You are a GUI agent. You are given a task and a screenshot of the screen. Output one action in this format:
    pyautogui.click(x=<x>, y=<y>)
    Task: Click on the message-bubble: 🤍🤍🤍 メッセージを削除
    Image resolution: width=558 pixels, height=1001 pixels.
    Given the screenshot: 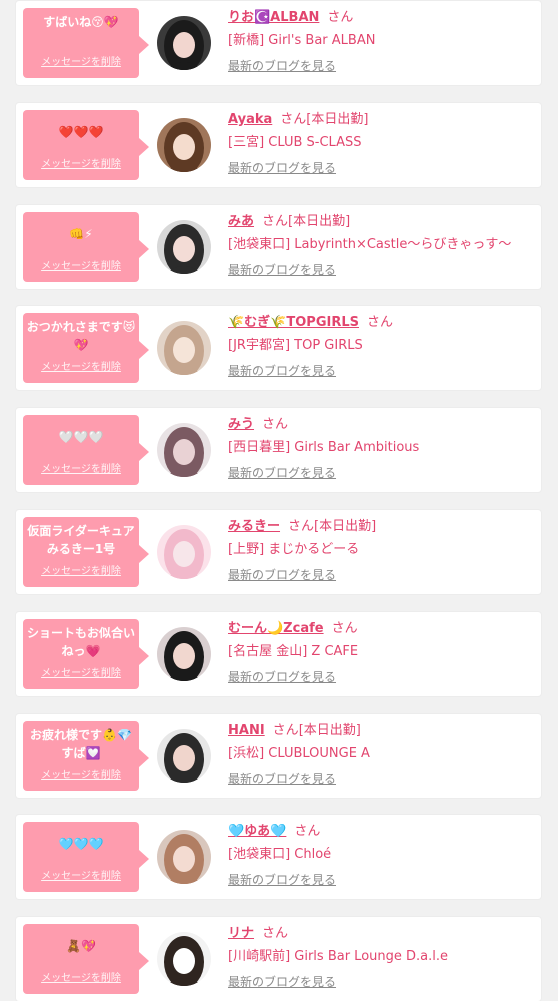 What is the action you would take?
    pyautogui.click(x=86, y=450)
    